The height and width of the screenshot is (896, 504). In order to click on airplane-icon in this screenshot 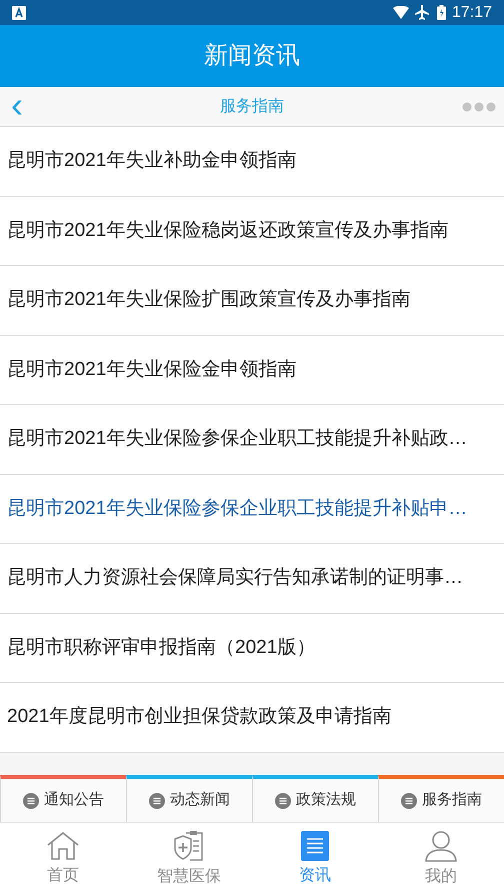, I will do `click(421, 12)`.